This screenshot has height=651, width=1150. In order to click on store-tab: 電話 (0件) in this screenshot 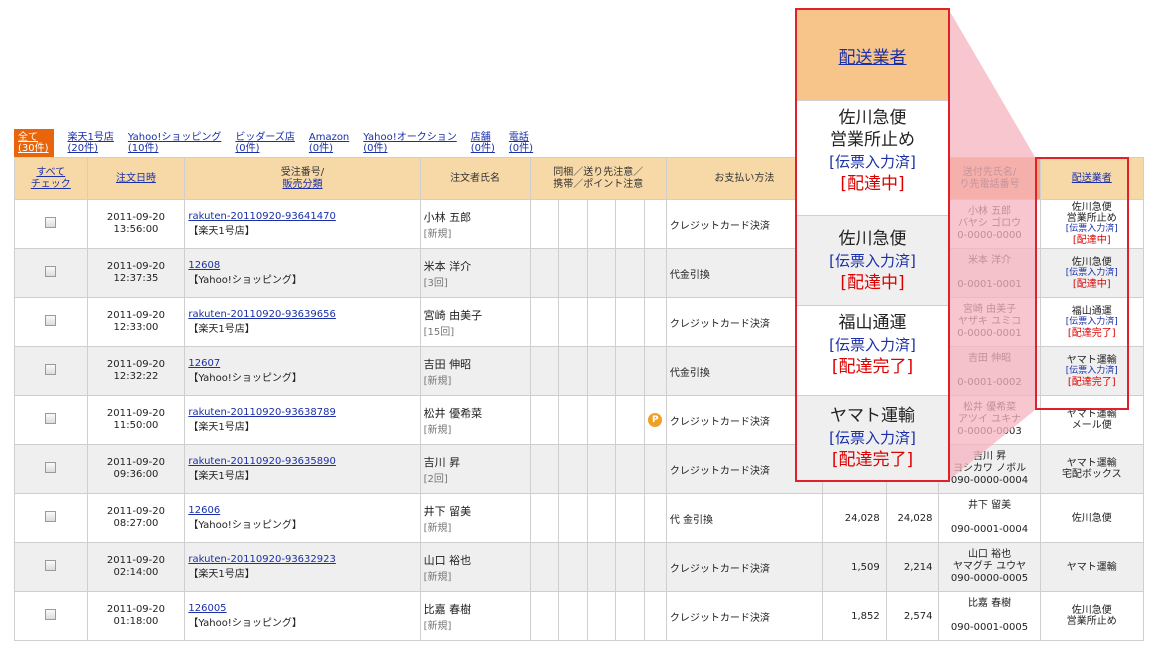, I will do `click(521, 144)`.